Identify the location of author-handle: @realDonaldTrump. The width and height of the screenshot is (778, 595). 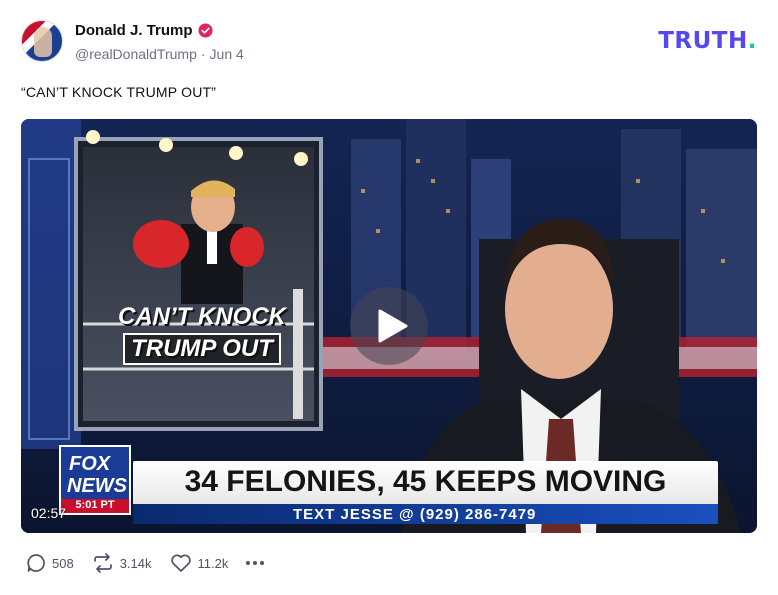
(136, 54).